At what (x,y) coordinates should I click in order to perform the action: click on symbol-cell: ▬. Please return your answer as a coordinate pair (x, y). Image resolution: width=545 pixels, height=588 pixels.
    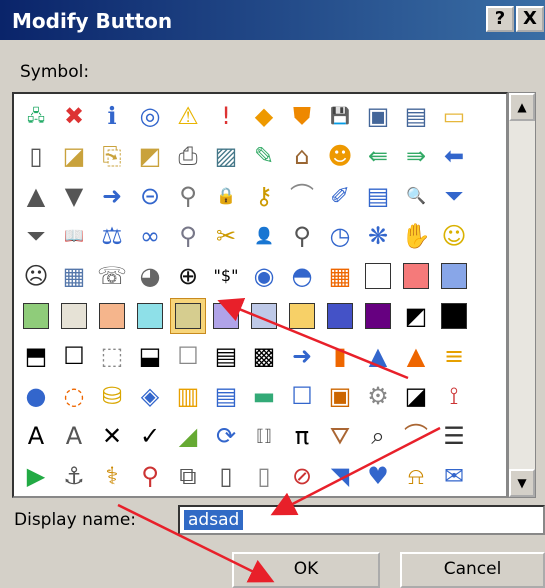
    Looking at the image, I should click on (264, 396).